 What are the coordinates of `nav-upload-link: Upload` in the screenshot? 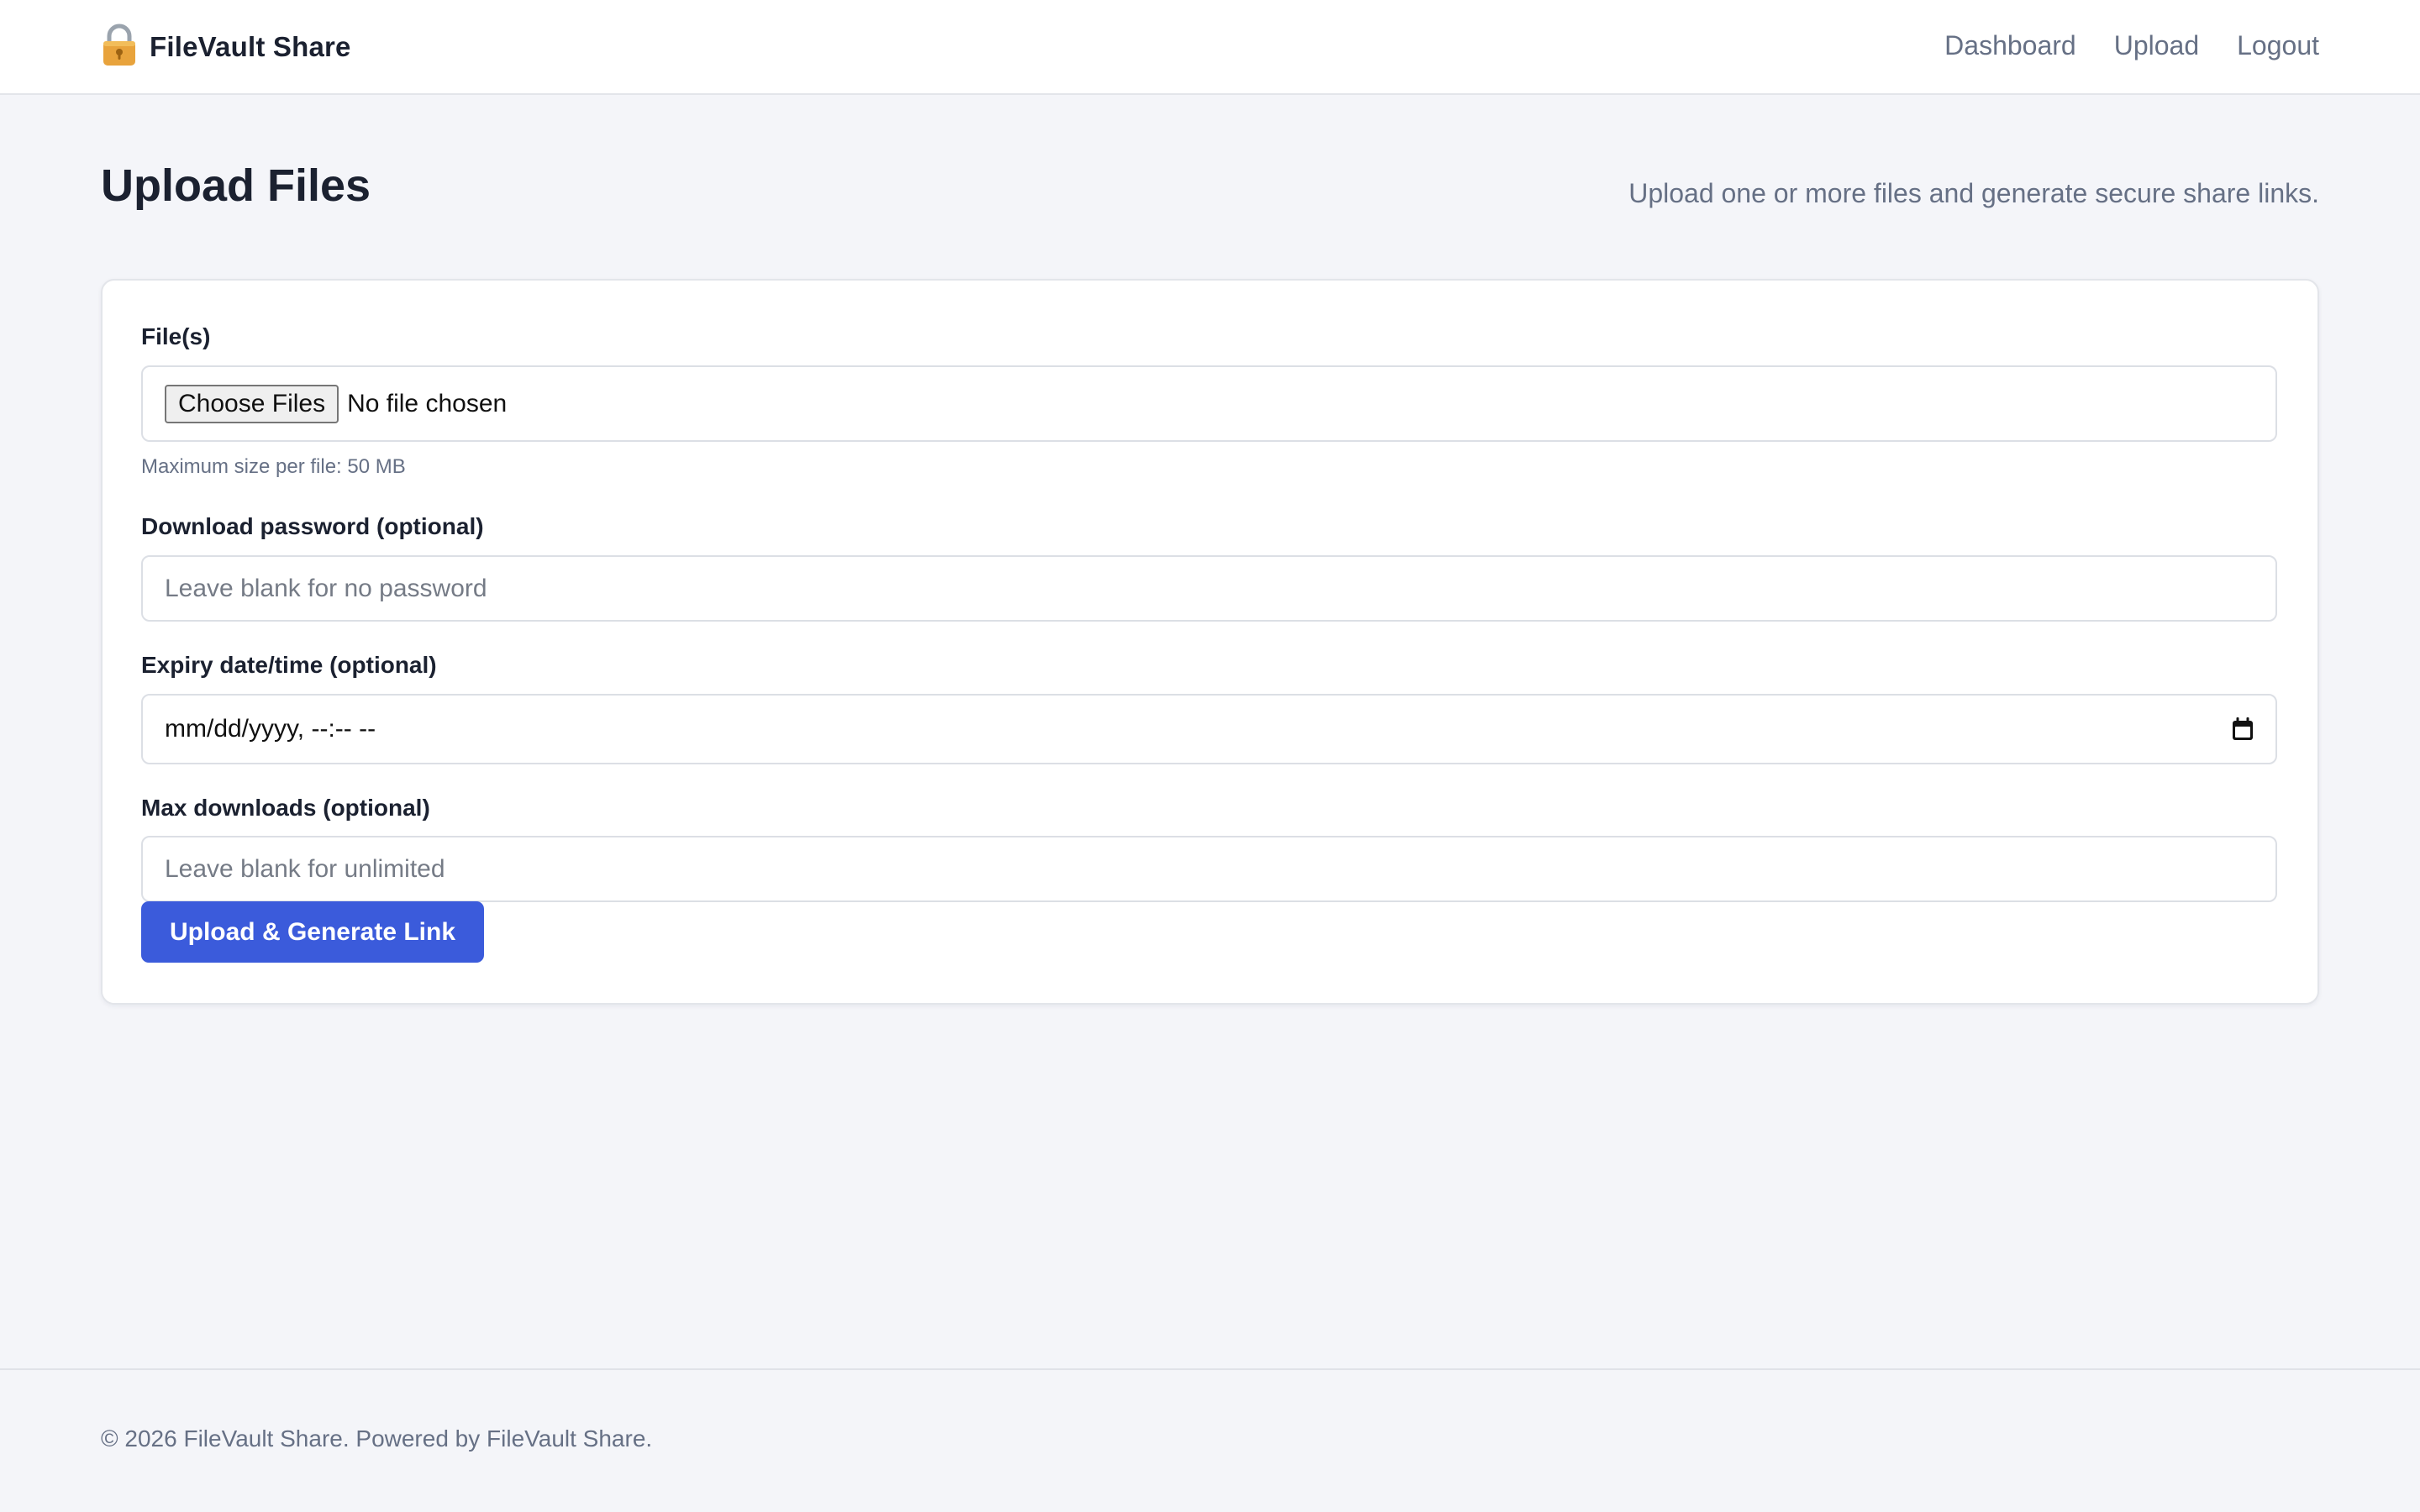 It's located at (2156, 45).